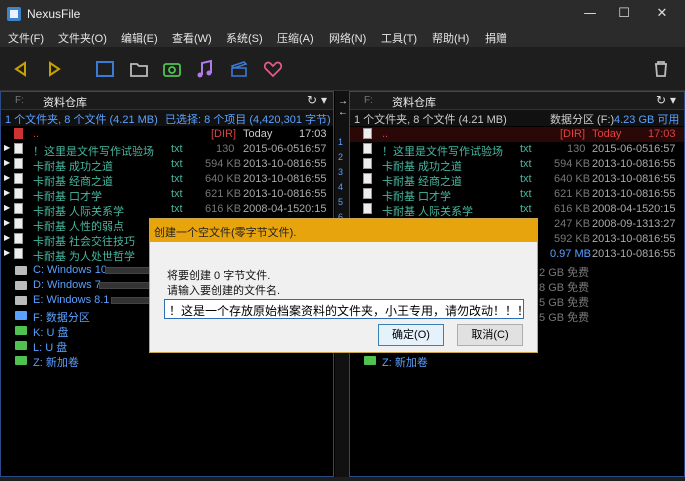 This screenshot has height=481, width=685. Describe the element at coordinates (167, 195) in the screenshot. I see `list-item: ▶ 卡耐基 口才学 txt 621 KB 2013-10-08 16:55` at that location.